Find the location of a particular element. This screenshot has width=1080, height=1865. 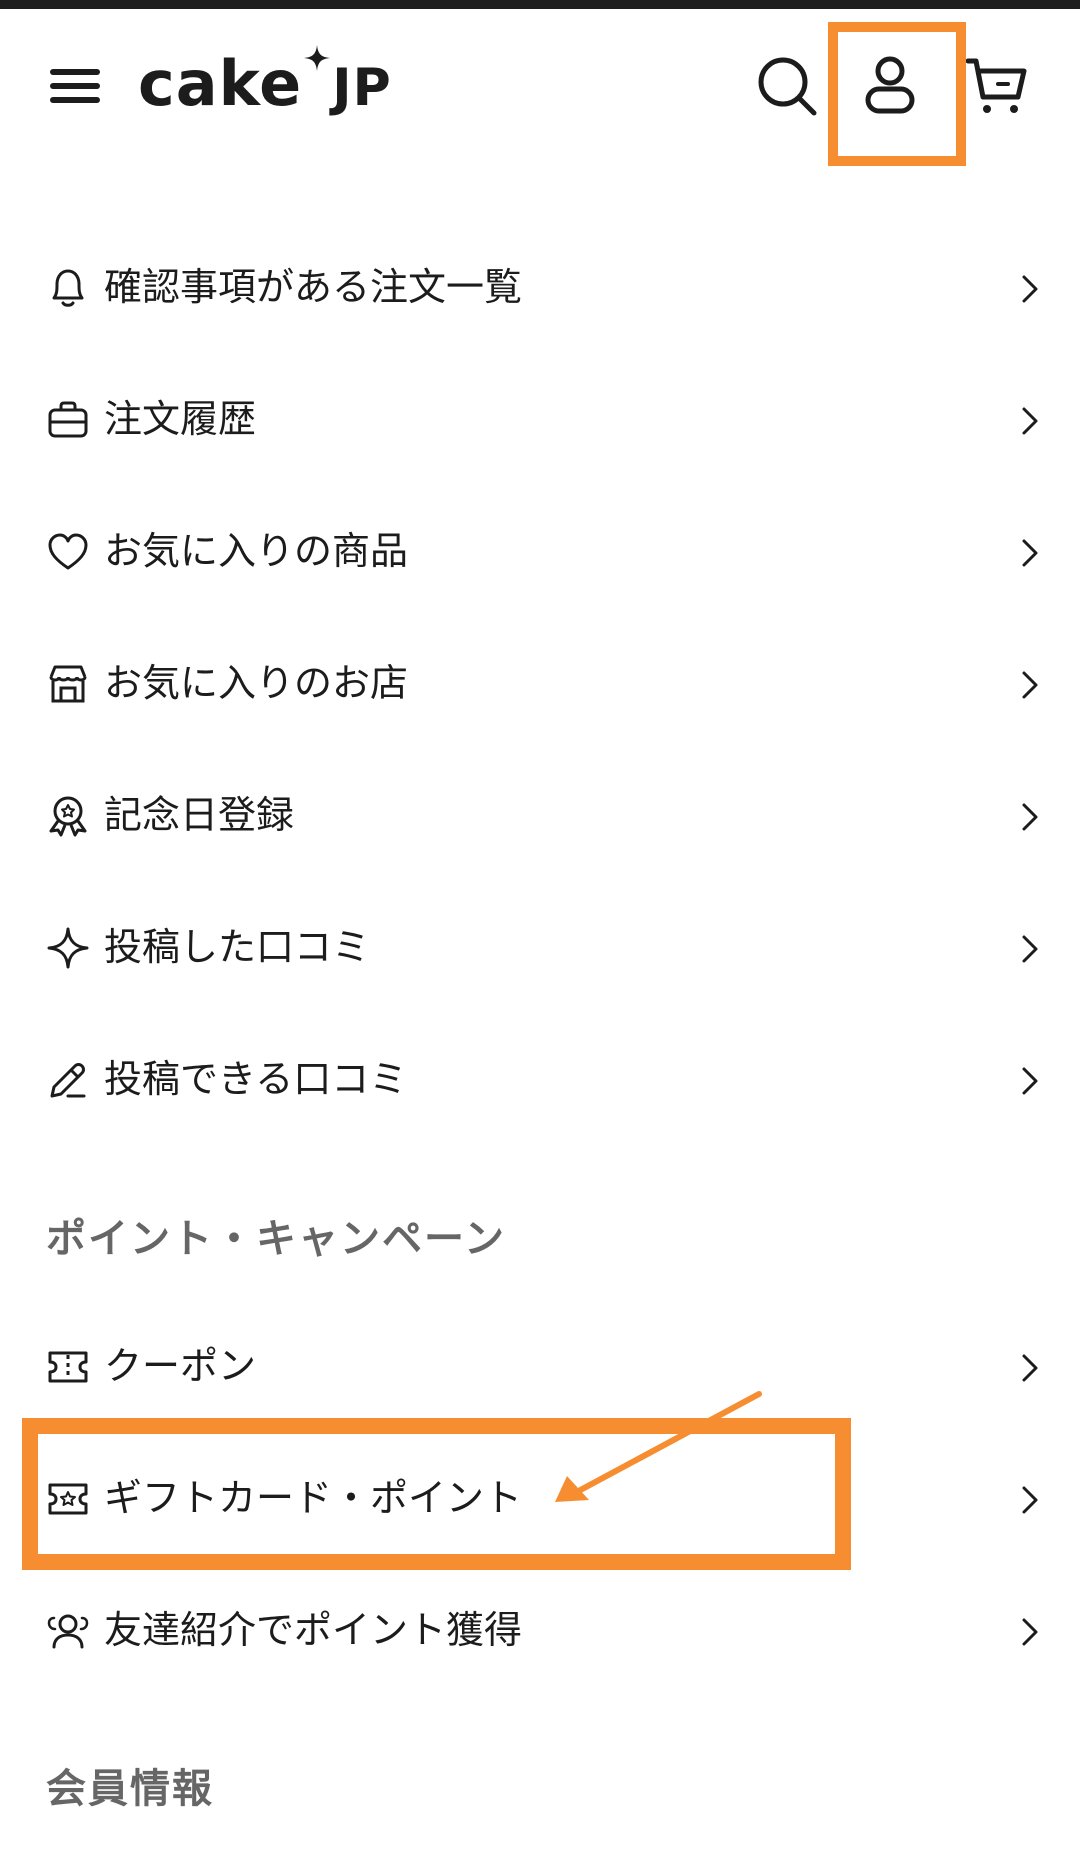

bell-icon is located at coordinates (68, 288).